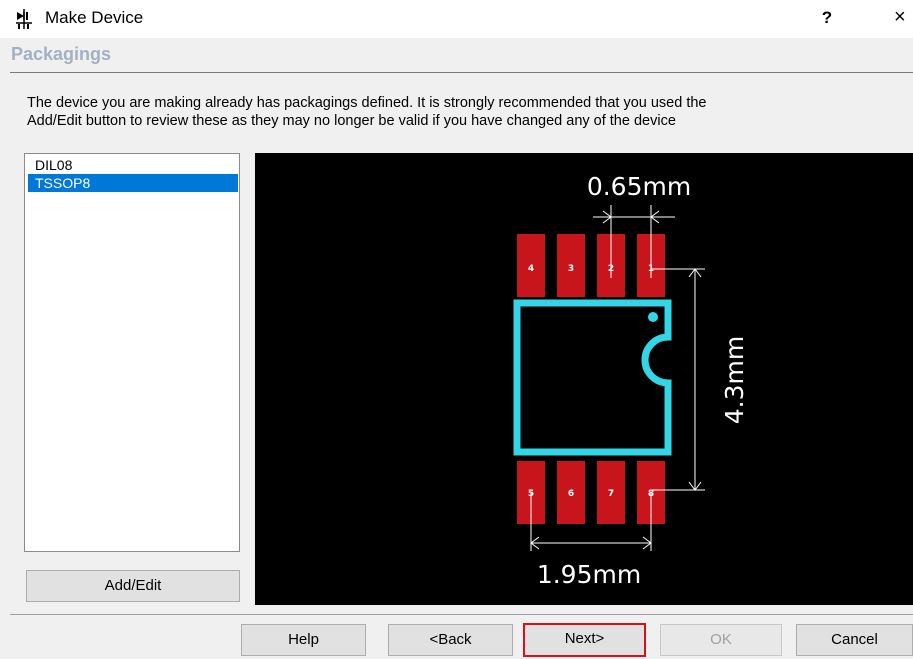 The height and width of the screenshot is (659, 913). I want to click on context-help-button: ?, so click(827, 18).